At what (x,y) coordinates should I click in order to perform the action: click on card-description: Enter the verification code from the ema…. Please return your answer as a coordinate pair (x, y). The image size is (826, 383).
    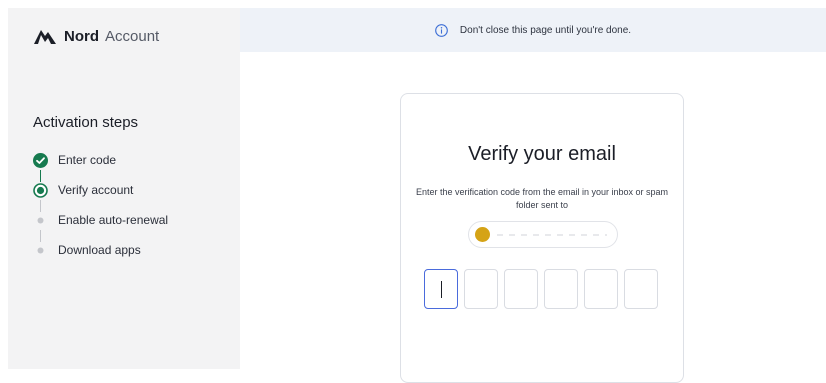
    Looking at the image, I should click on (542, 198).